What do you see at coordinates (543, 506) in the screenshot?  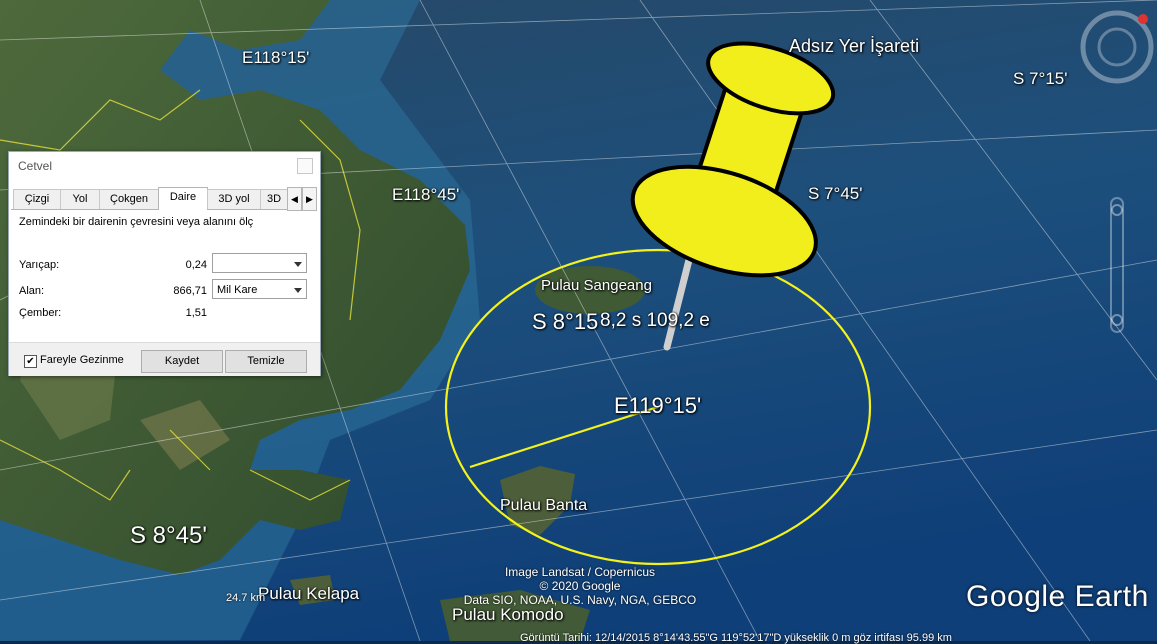 I see `island-label-banta: Pulau Banta` at bounding box center [543, 506].